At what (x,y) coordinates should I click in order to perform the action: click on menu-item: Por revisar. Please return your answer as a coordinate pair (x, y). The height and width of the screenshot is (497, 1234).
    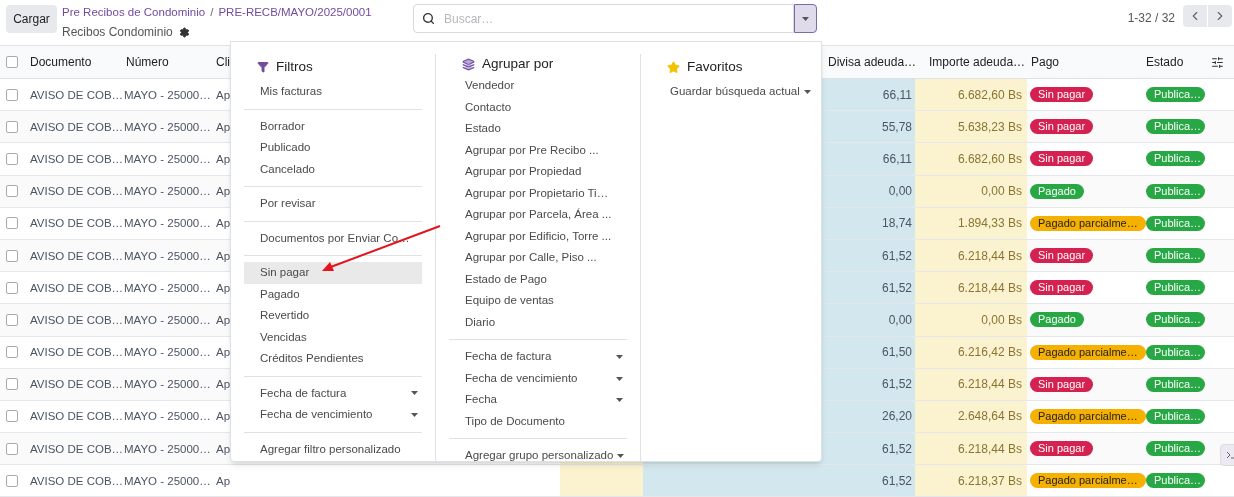
    Looking at the image, I should click on (333, 204).